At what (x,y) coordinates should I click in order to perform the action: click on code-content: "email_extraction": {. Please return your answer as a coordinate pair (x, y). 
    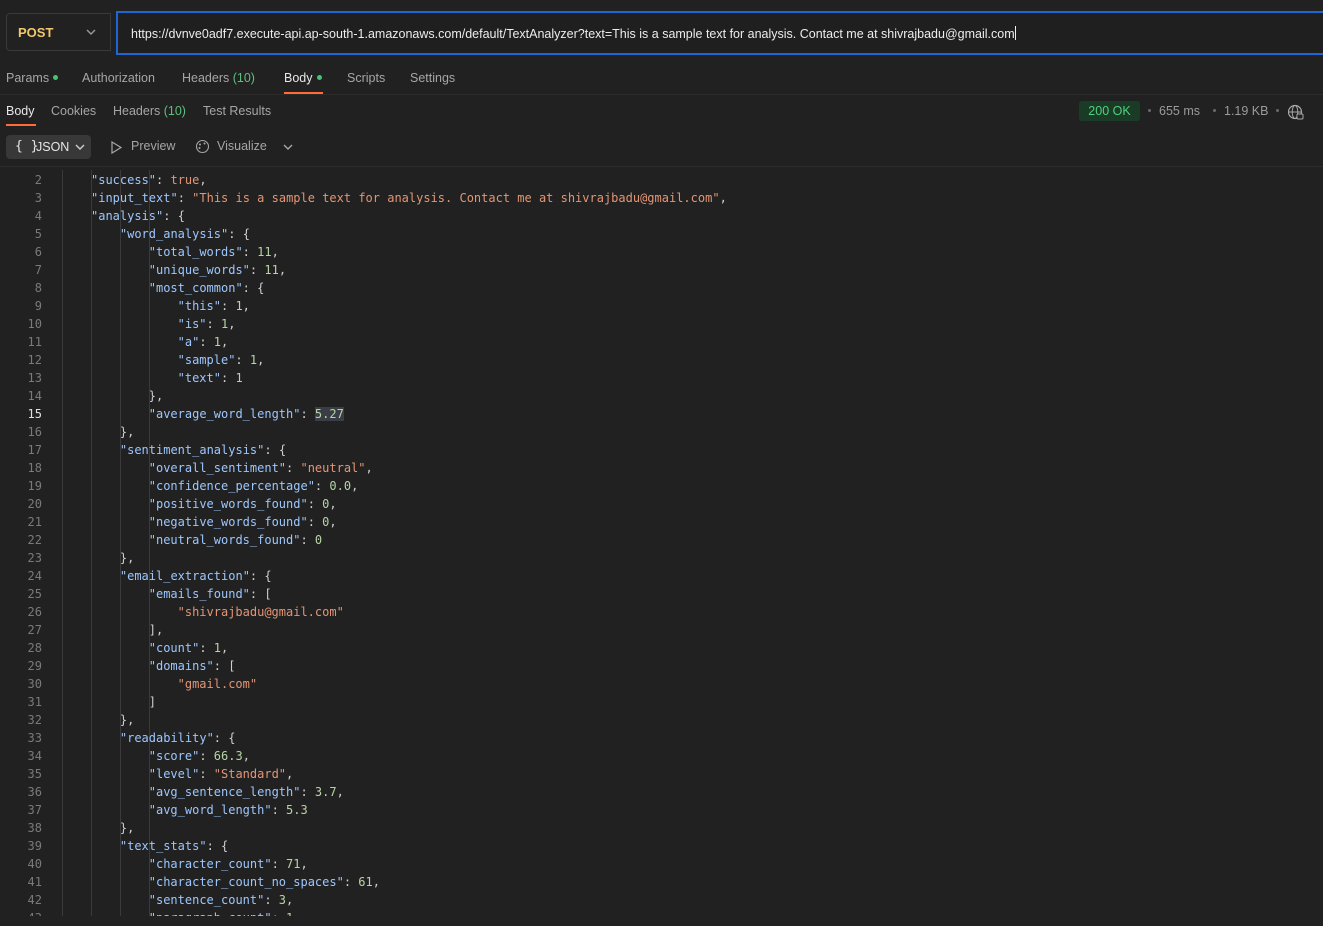
    Looking at the image, I should click on (195, 576).